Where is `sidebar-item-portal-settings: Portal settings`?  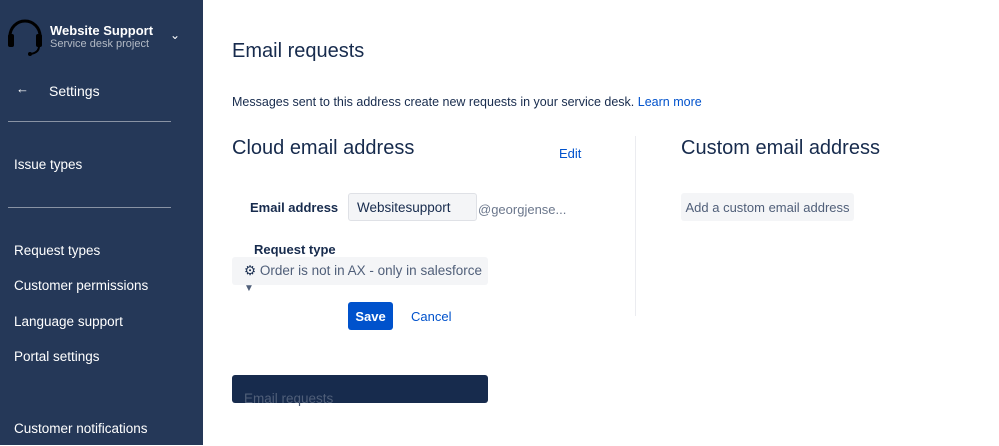 sidebar-item-portal-settings: Portal settings is located at coordinates (92, 356).